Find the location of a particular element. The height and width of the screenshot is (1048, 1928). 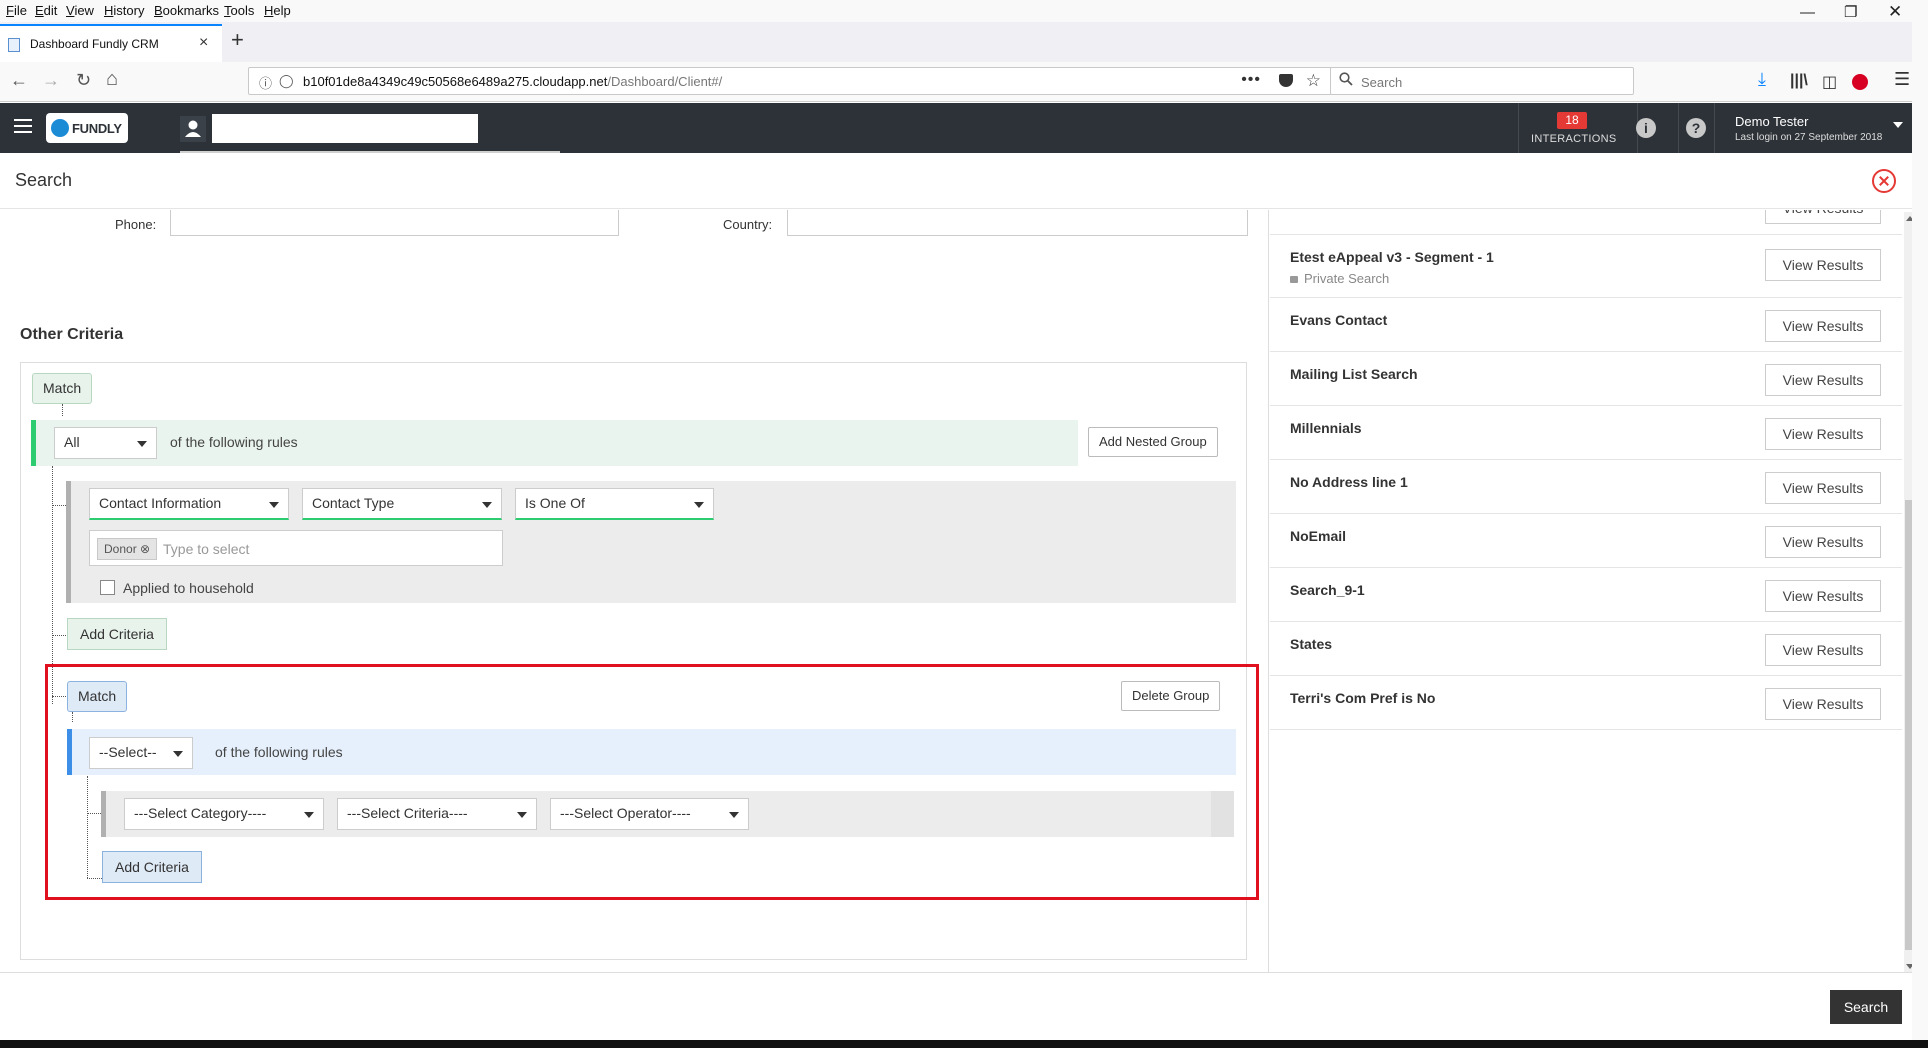

window-close-icon: ✕ is located at coordinates (1895, 12).